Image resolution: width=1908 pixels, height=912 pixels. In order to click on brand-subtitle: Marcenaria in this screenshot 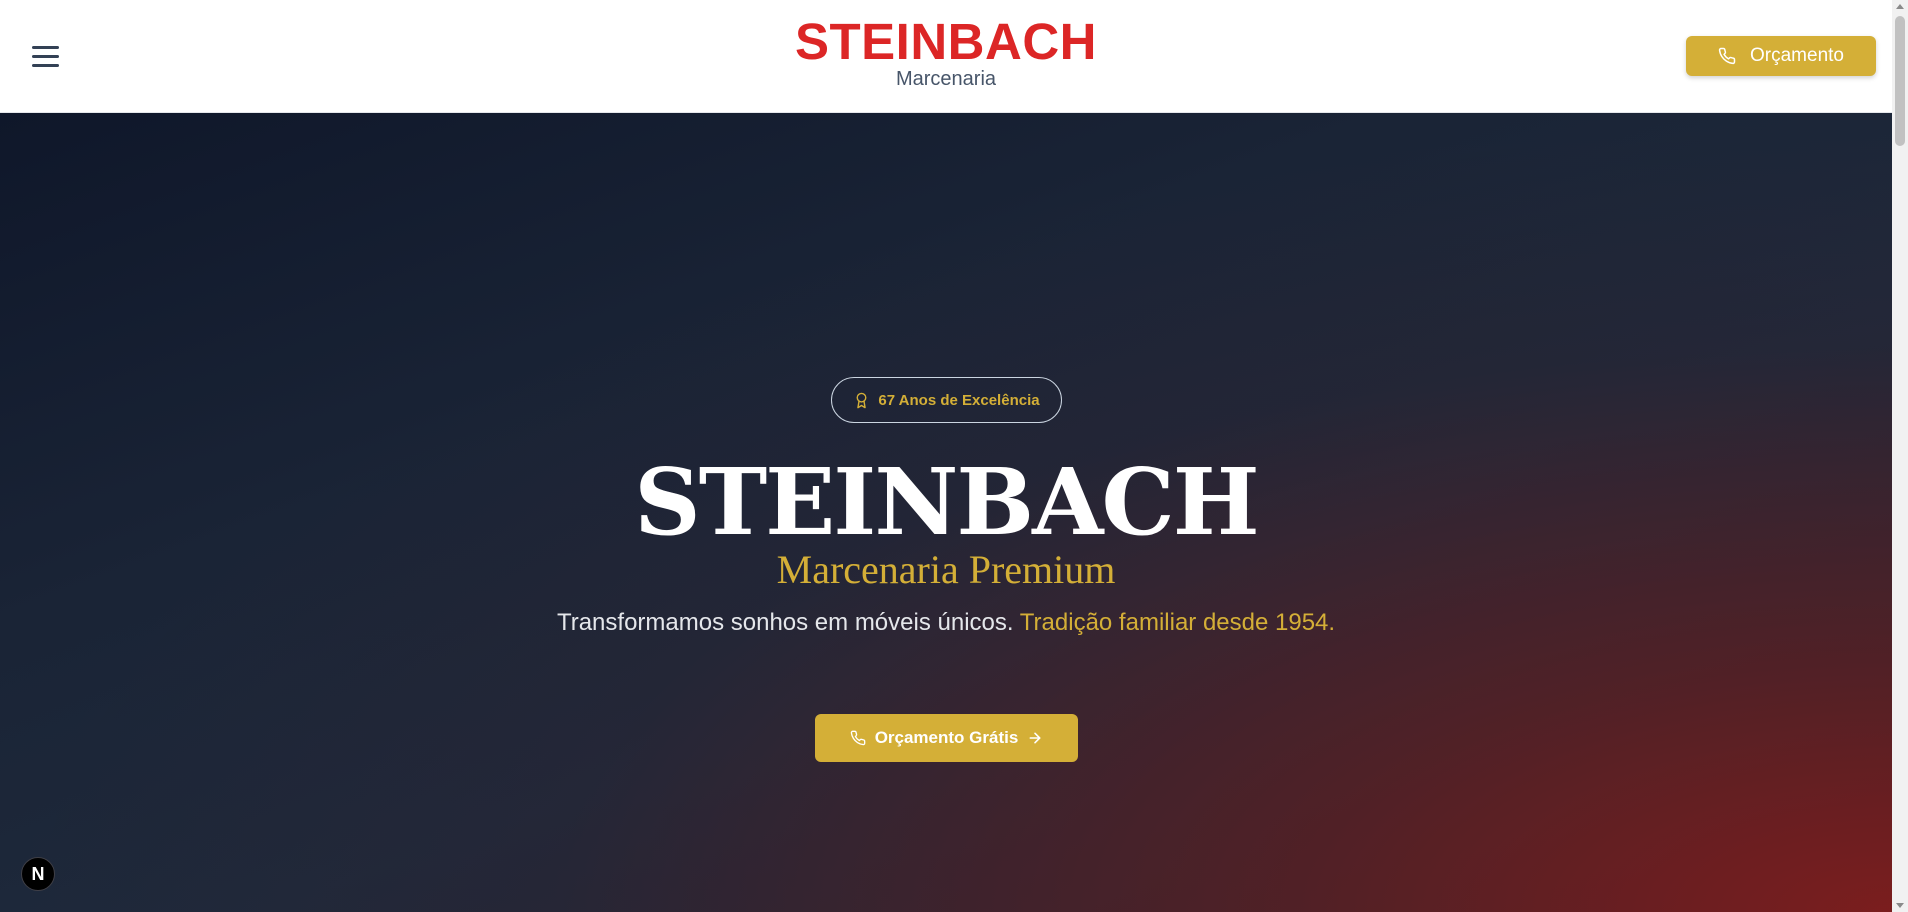, I will do `click(946, 79)`.